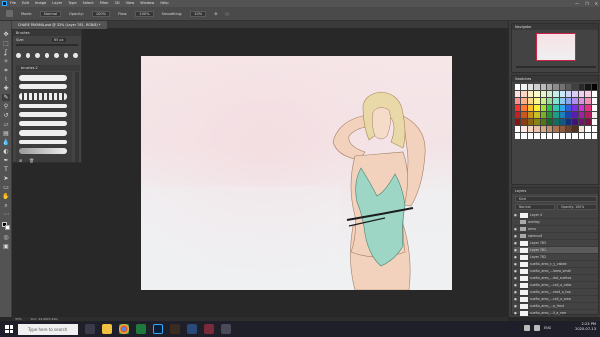 The height and width of the screenshot is (337, 600). Describe the element at coordinates (577, 3) in the screenshot. I see `minimize-button: —` at that location.